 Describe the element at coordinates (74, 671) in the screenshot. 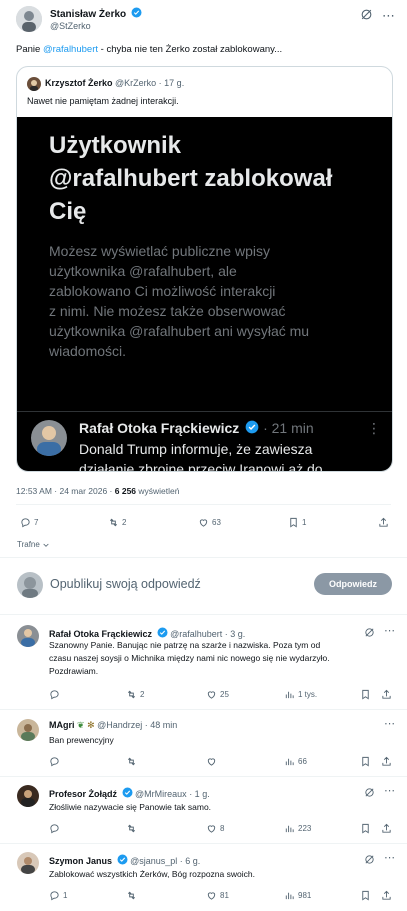

I see `reply-text-line: Pozdrawiam.` at that location.